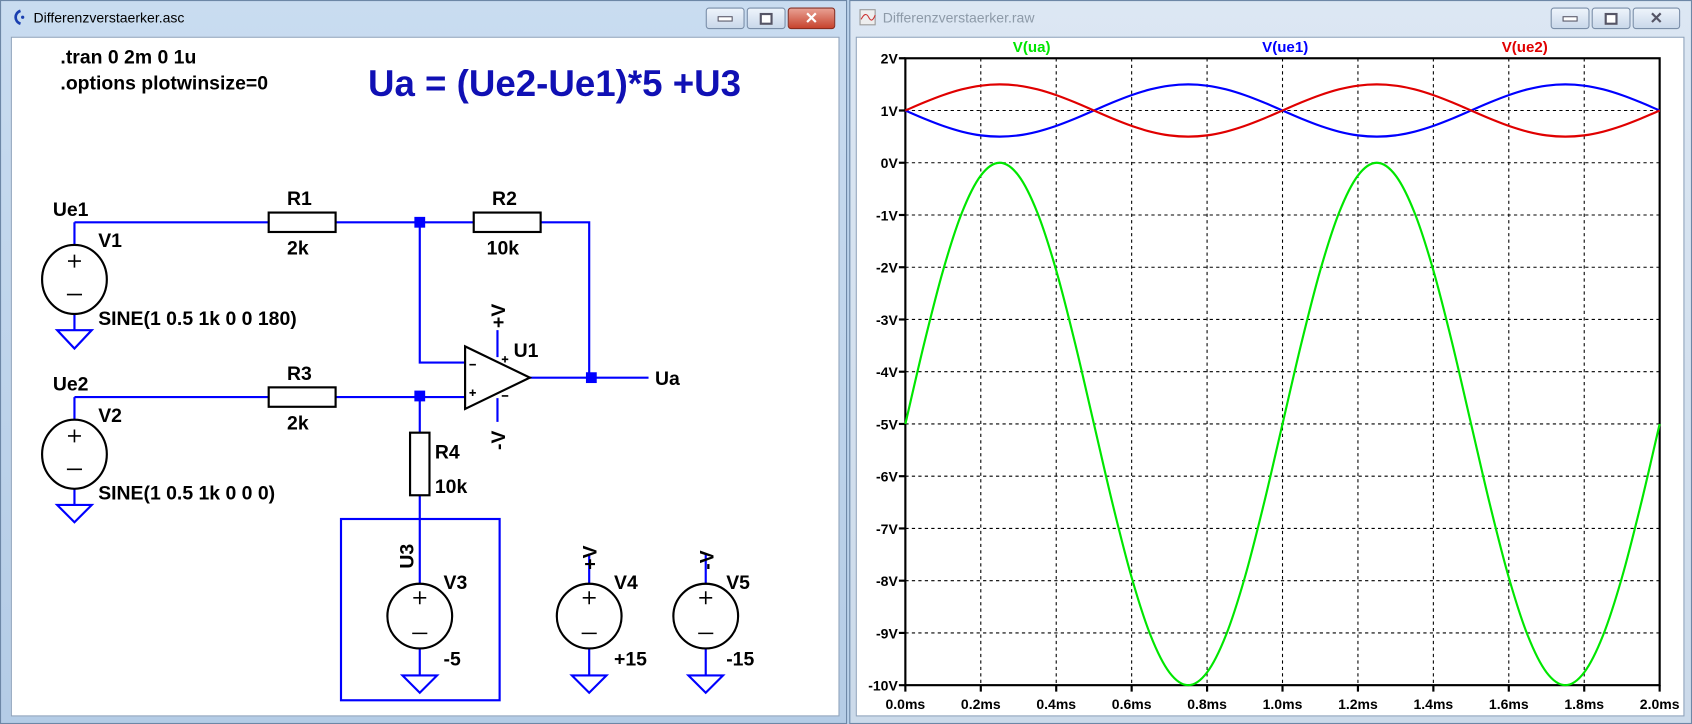  I want to click on y-tick-label: -7V, so click(887, 529).